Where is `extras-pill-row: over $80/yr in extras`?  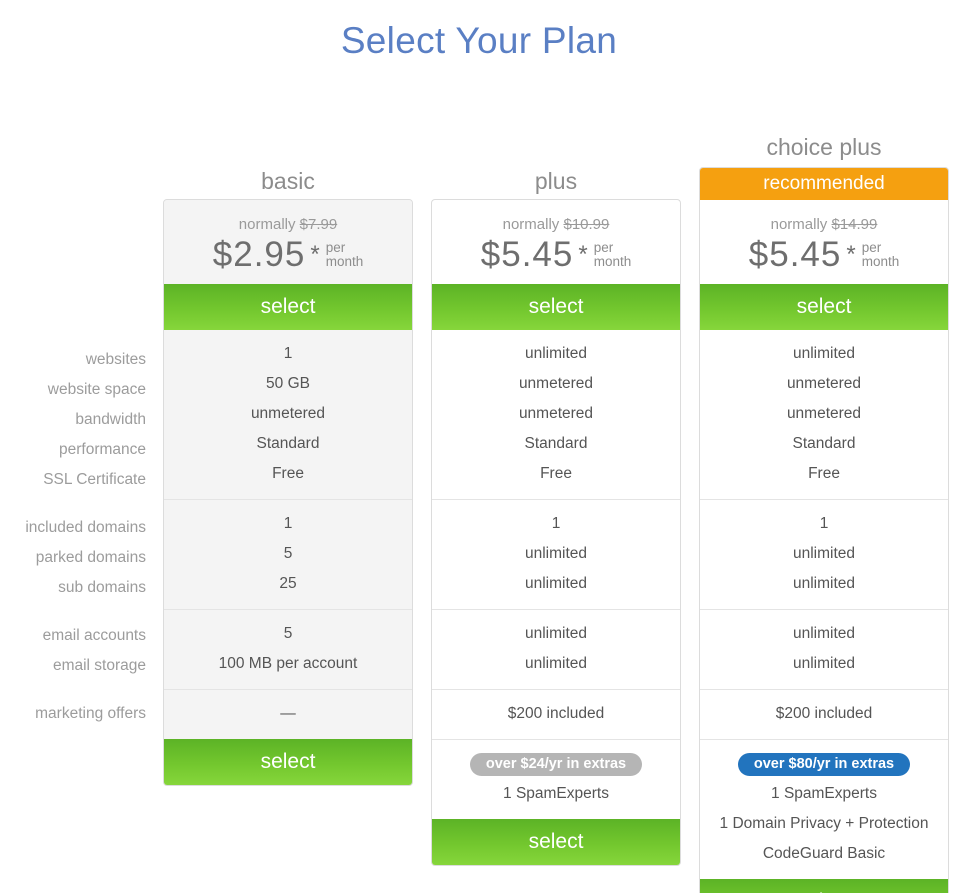
extras-pill-row: over $80/yr in extras is located at coordinates (824, 764).